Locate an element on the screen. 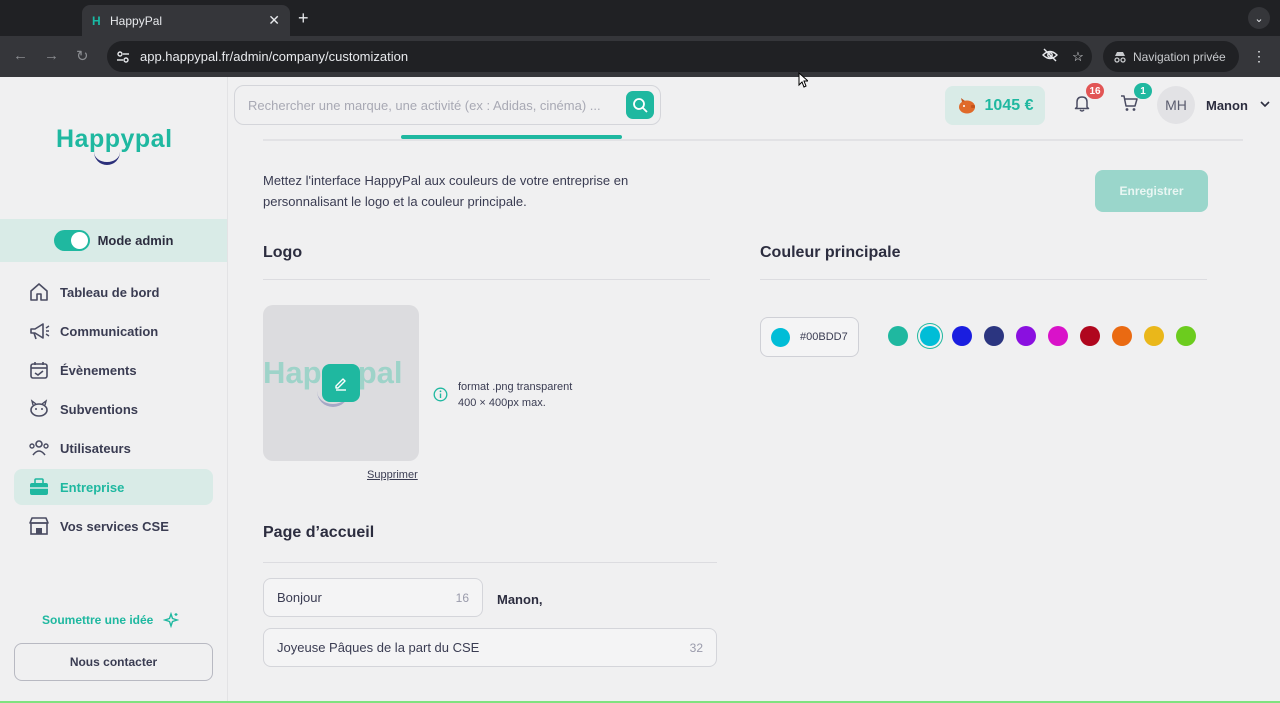 Image resolution: width=1280 pixels, height=703 pixels. admin-mode-toggle is located at coordinates (71, 240).